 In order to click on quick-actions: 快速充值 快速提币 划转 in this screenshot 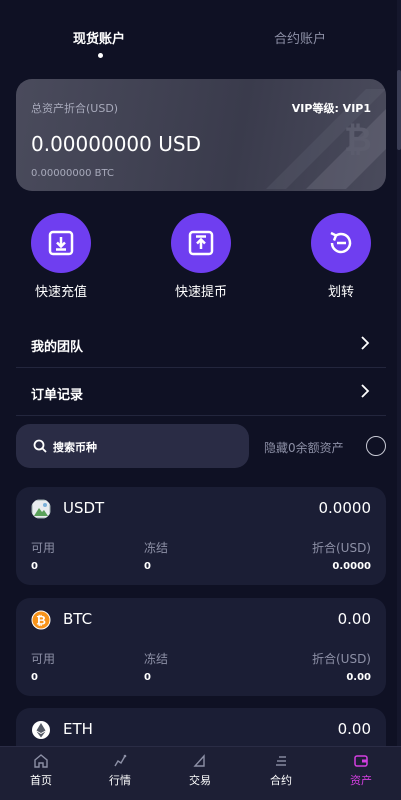, I will do `click(200, 258)`.